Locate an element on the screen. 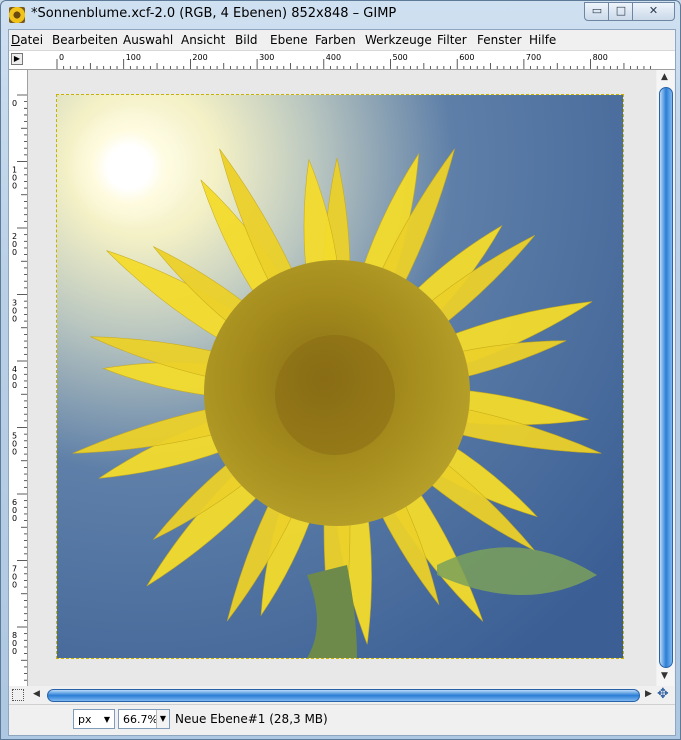 The image size is (681, 740). zoom-dropdown-icon: ▼ is located at coordinates (162, 719).